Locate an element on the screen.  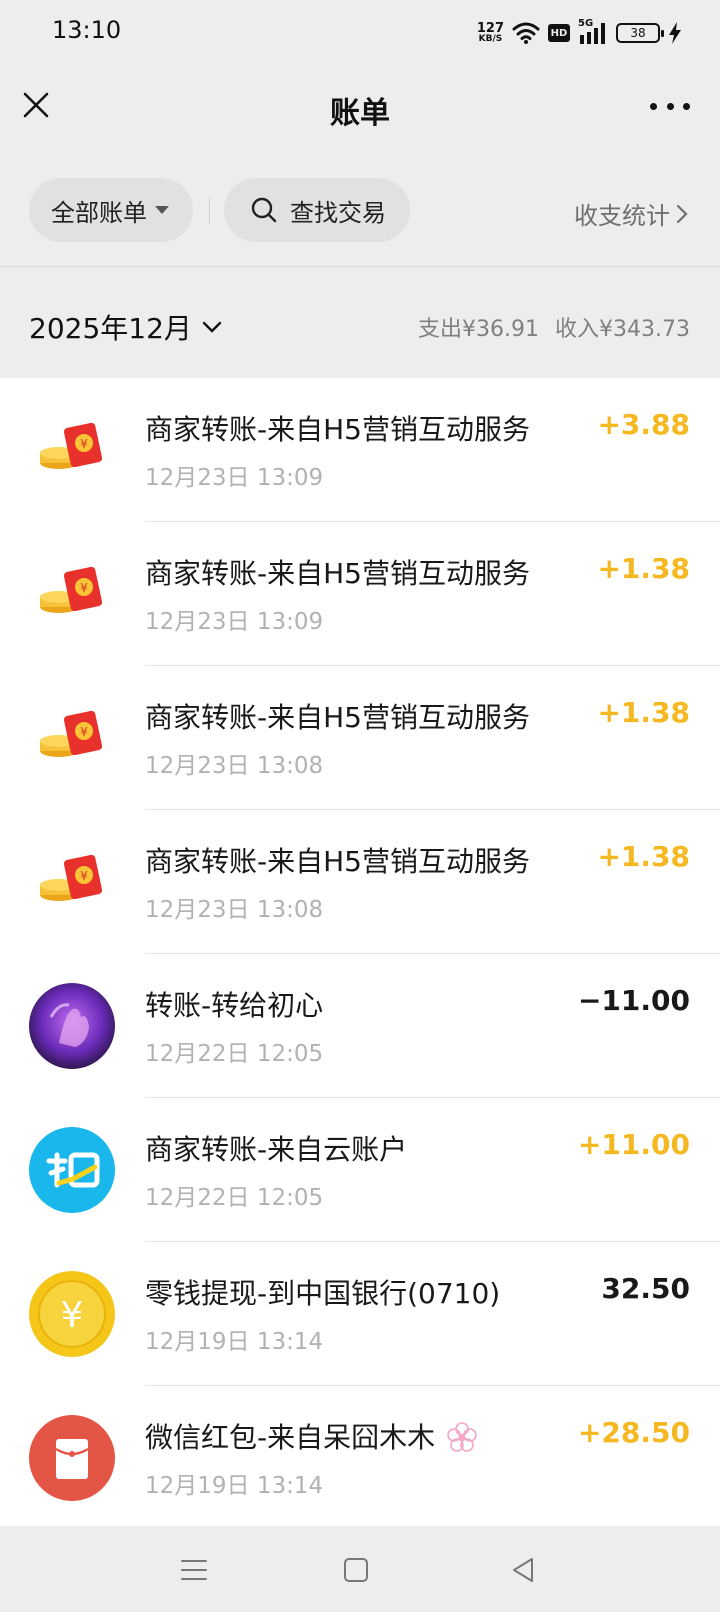
month-summary: 支出¥36.91 收入¥343.73 is located at coordinates (554, 327).